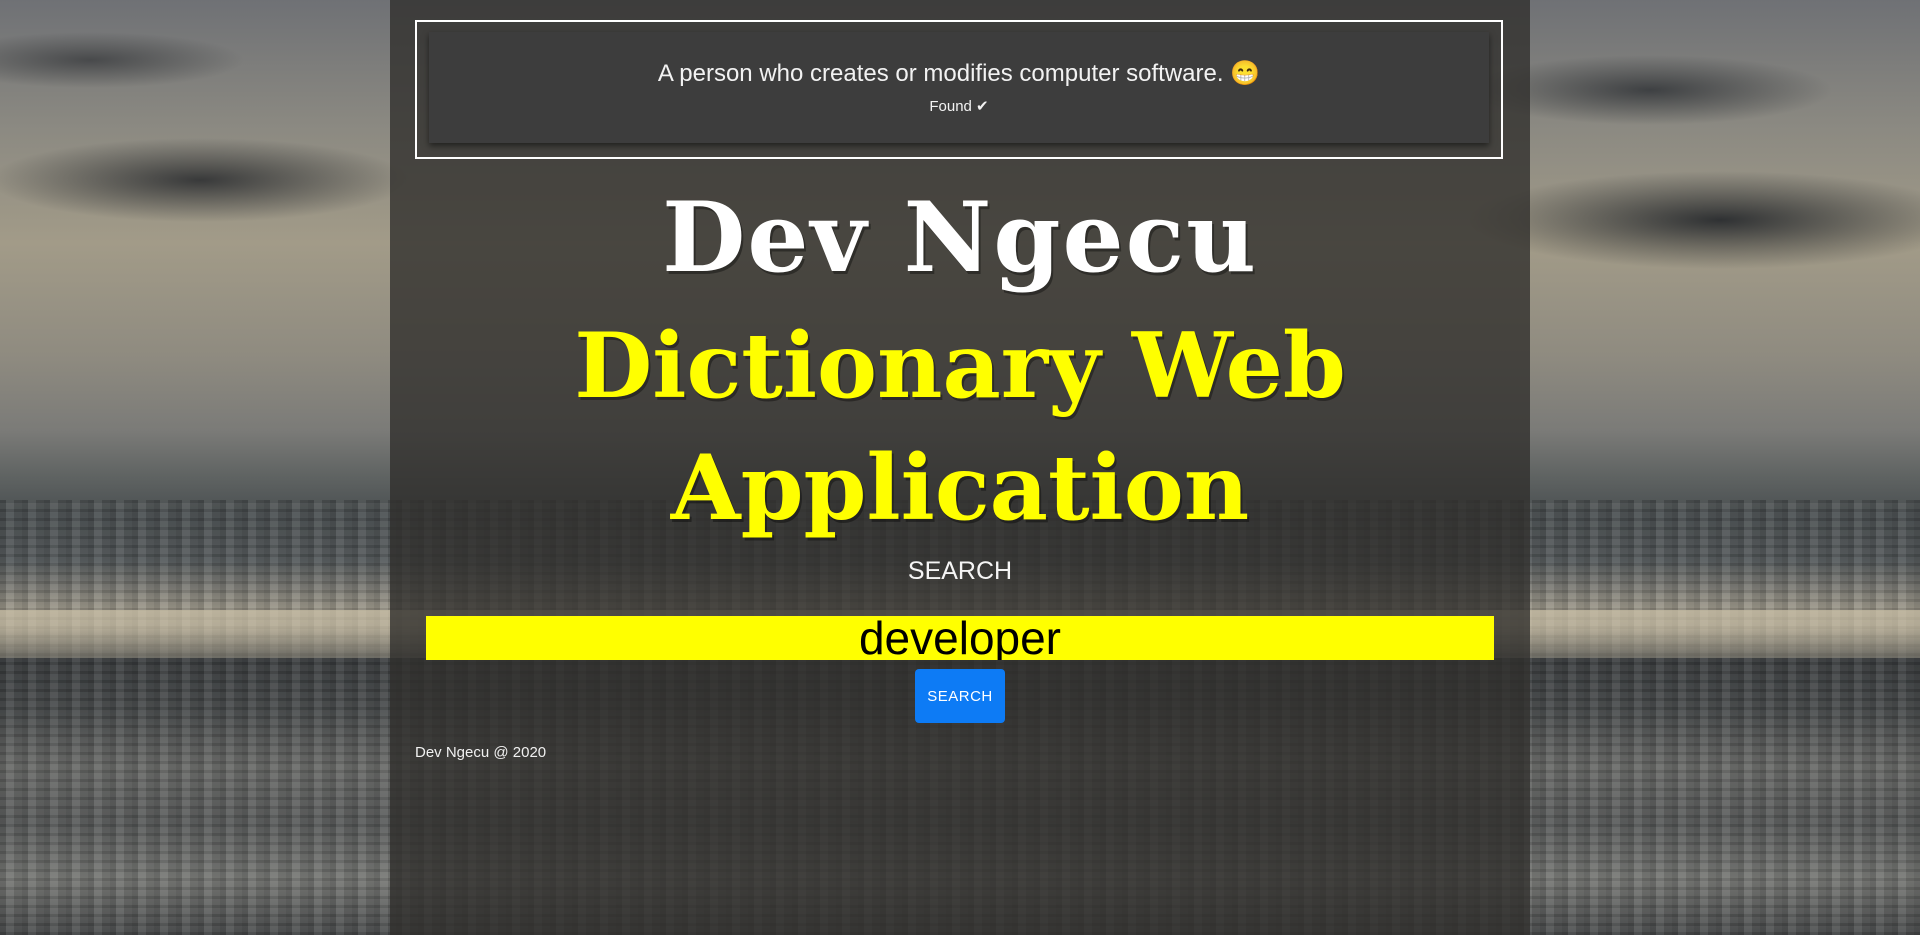 The height and width of the screenshot is (935, 1920). Describe the element at coordinates (959, 106) in the screenshot. I see `found-status: Found ✔` at that location.